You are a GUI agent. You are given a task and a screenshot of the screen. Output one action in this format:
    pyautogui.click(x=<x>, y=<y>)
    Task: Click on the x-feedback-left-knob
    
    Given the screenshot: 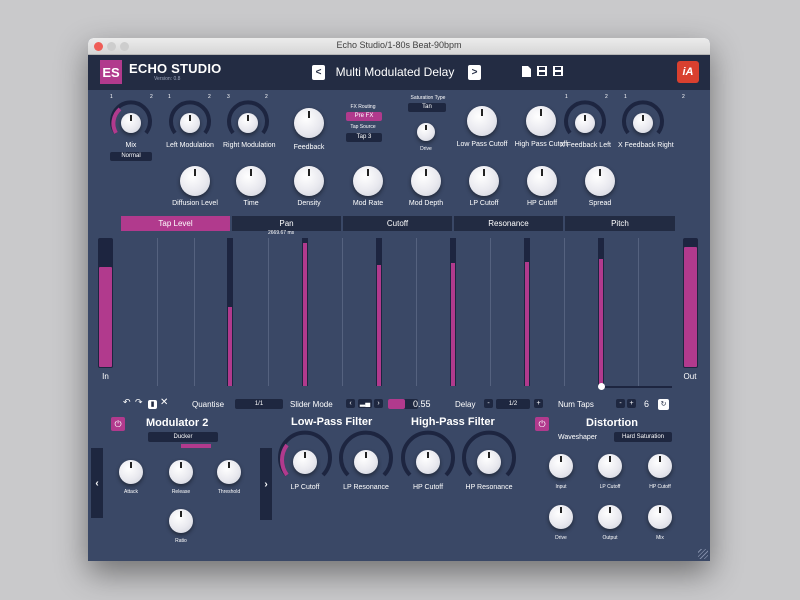 What is the action you would take?
    pyautogui.click(x=585, y=123)
    